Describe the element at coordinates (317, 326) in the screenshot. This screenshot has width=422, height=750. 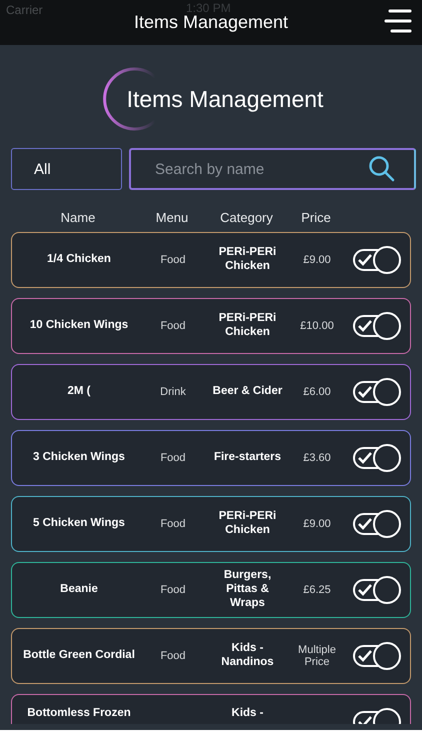
I see `item-price: £10.00` at that location.